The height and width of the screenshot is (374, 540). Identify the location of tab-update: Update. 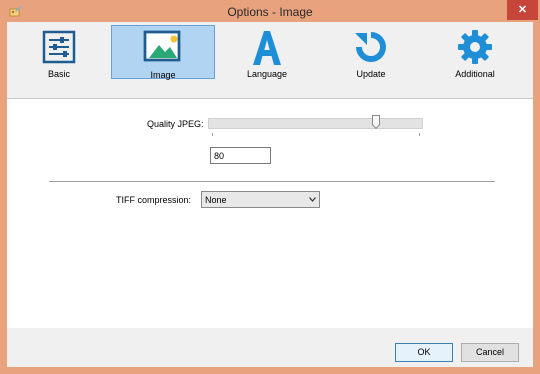
(371, 52).